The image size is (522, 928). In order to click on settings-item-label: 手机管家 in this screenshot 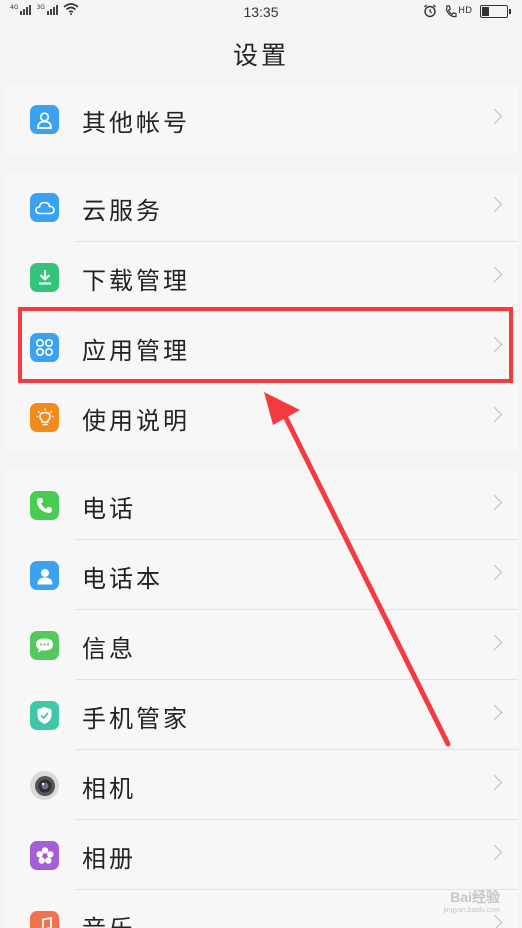, I will do `click(136, 719)`.